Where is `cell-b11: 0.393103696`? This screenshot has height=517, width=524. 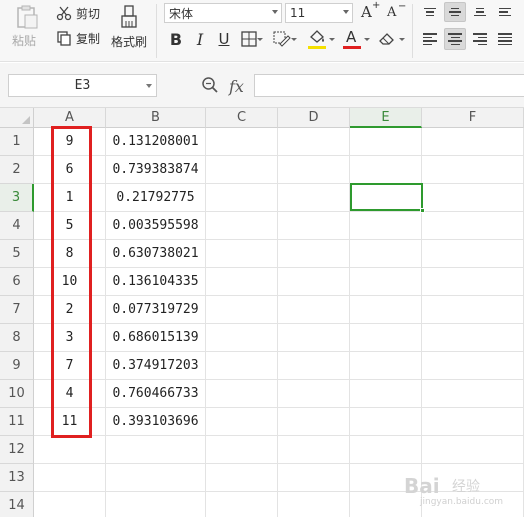
cell-b11: 0.393103696 is located at coordinates (156, 422).